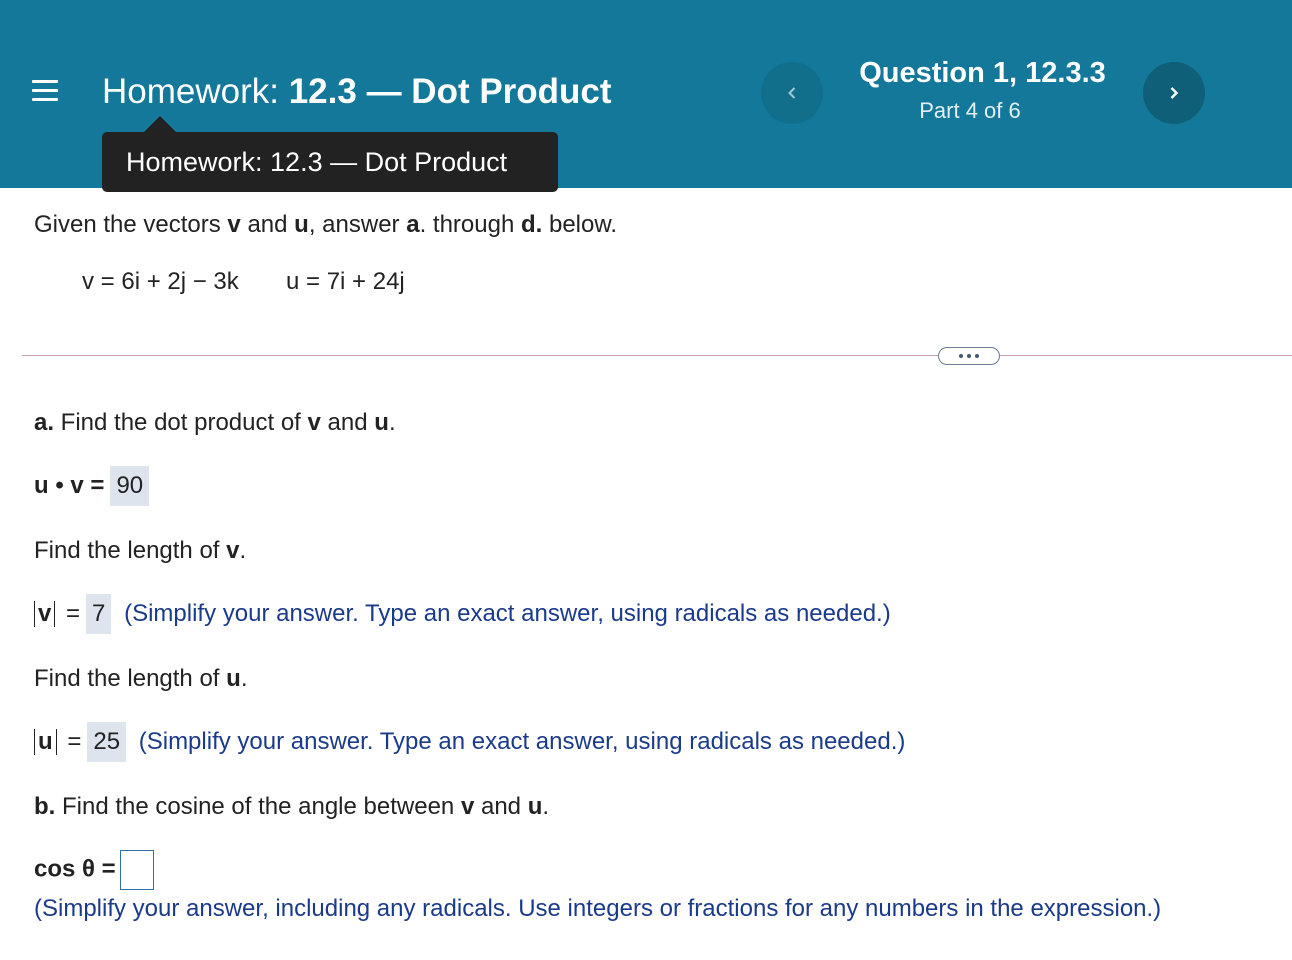  I want to click on next-question-button, so click(1174, 93).